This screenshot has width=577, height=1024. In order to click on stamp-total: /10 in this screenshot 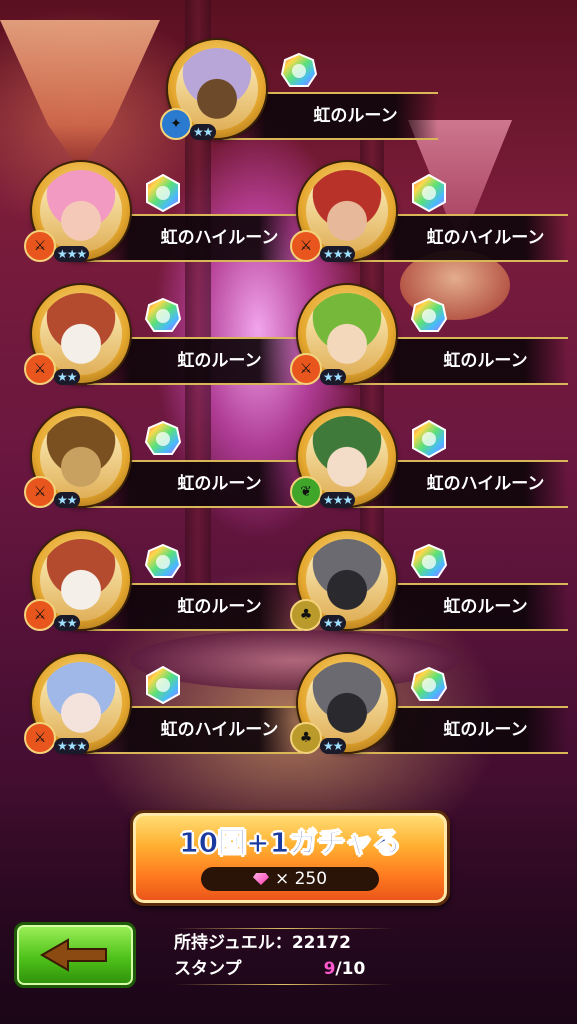, I will do `click(350, 969)`.